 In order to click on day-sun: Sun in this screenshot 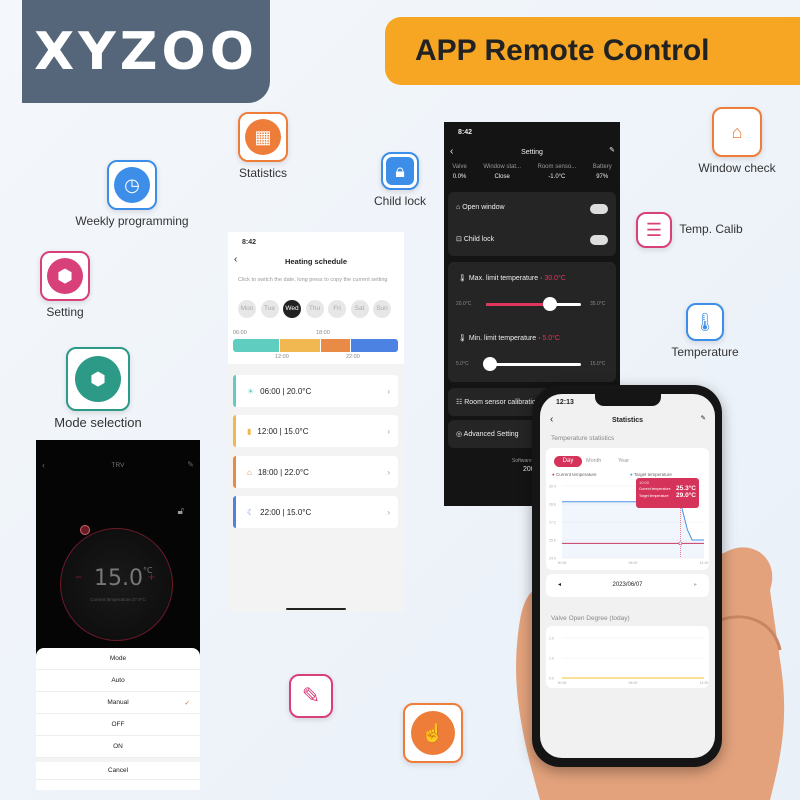, I will do `click(382, 308)`.